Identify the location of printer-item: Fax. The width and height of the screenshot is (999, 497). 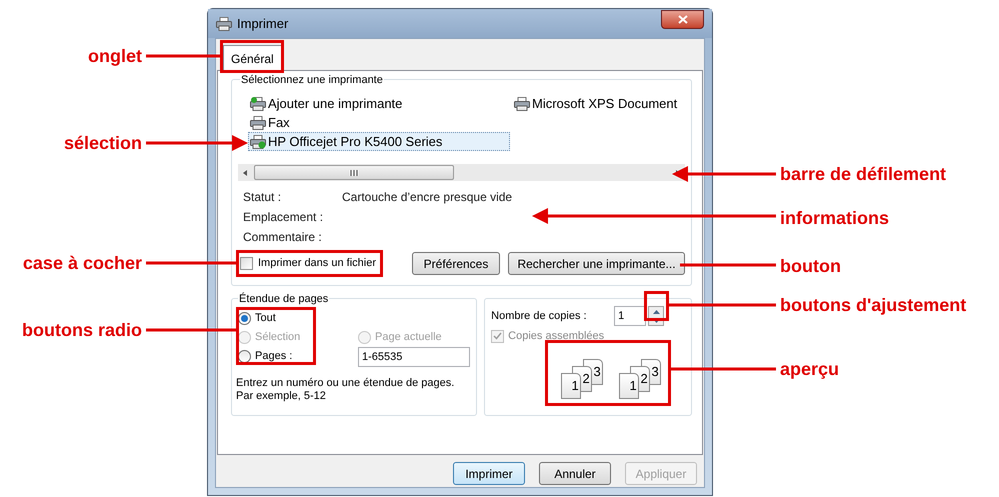
(380, 122).